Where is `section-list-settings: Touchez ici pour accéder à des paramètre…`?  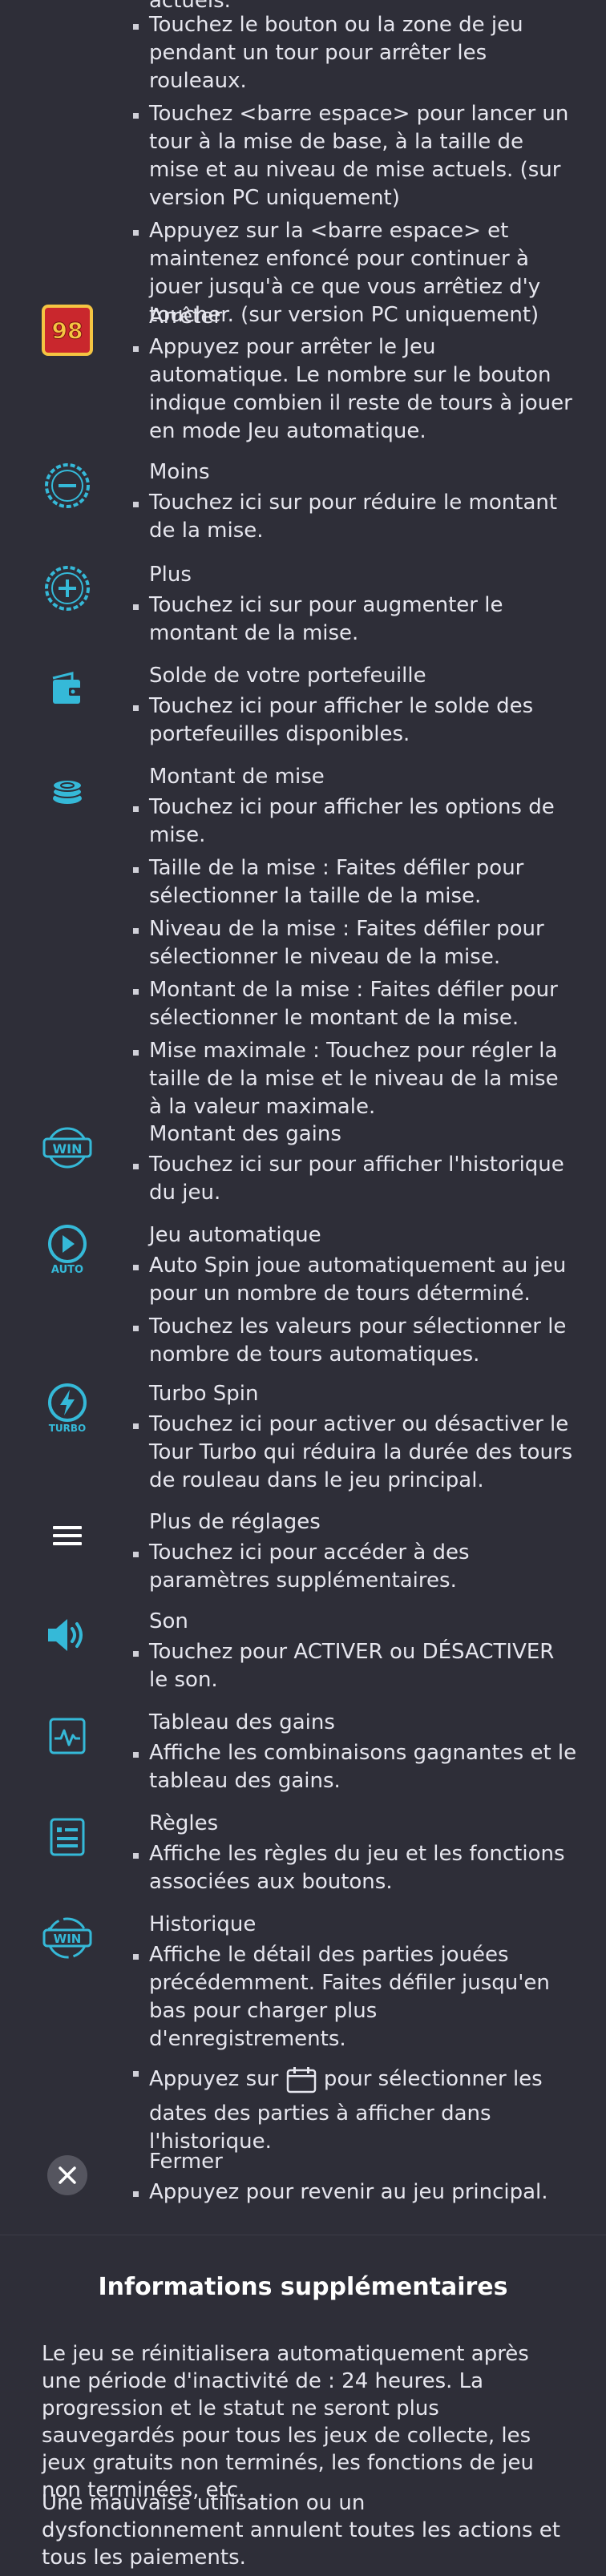 section-list-settings: Touchez ici pour accéder à des paramètre… is located at coordinates (352, 1570).